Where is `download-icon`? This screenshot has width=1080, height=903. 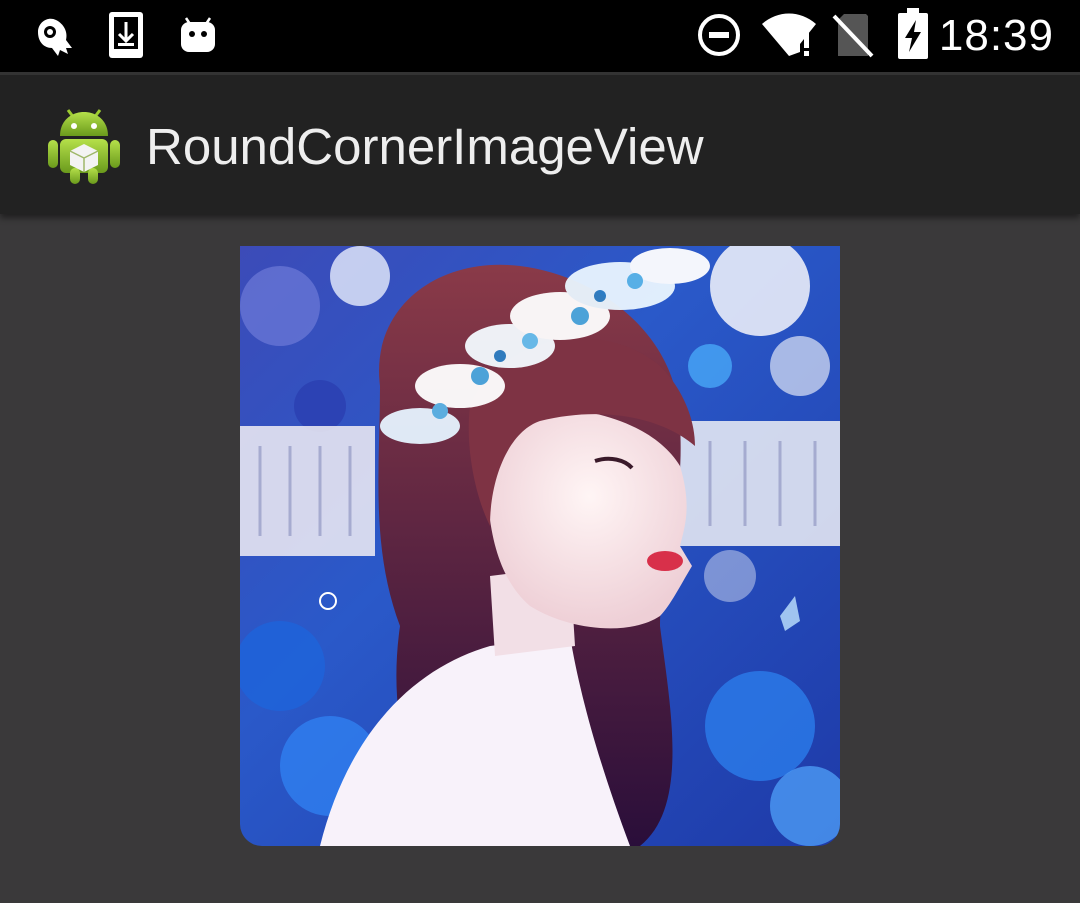 download-icon is located at coordinates (126, 35).